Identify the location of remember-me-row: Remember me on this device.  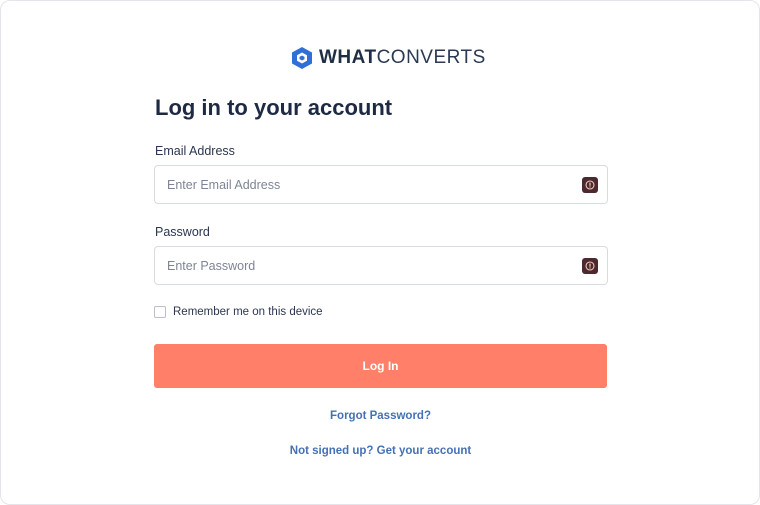
(238, 312).